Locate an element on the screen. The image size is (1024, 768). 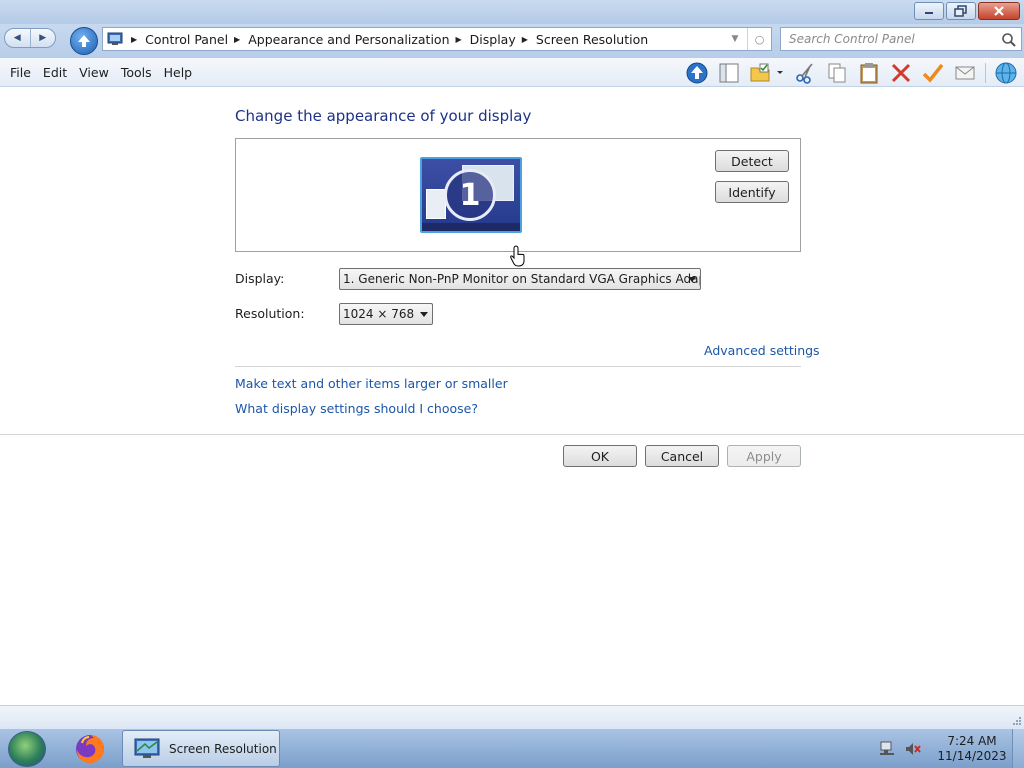
volume-tray-button is located at coordinates (913, 749).